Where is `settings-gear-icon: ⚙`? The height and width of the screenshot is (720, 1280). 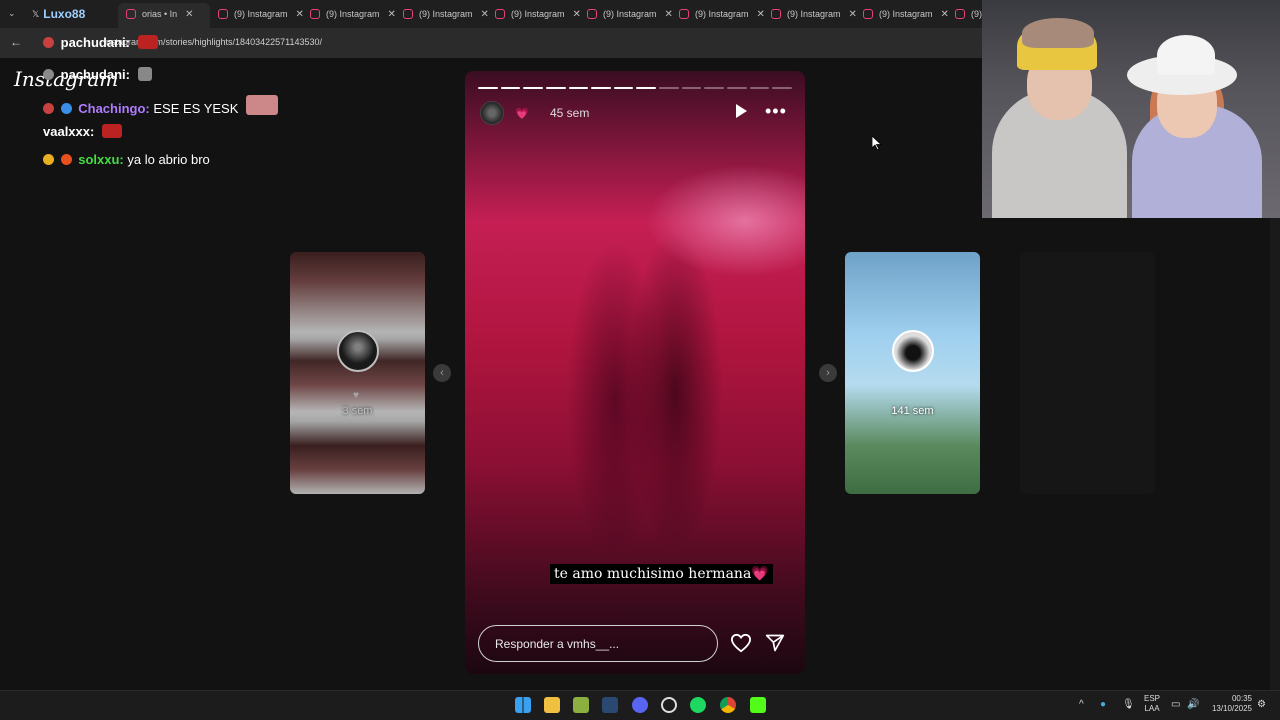
settings-gear-icon: ⚙ is located at coordinates (1261, 704).